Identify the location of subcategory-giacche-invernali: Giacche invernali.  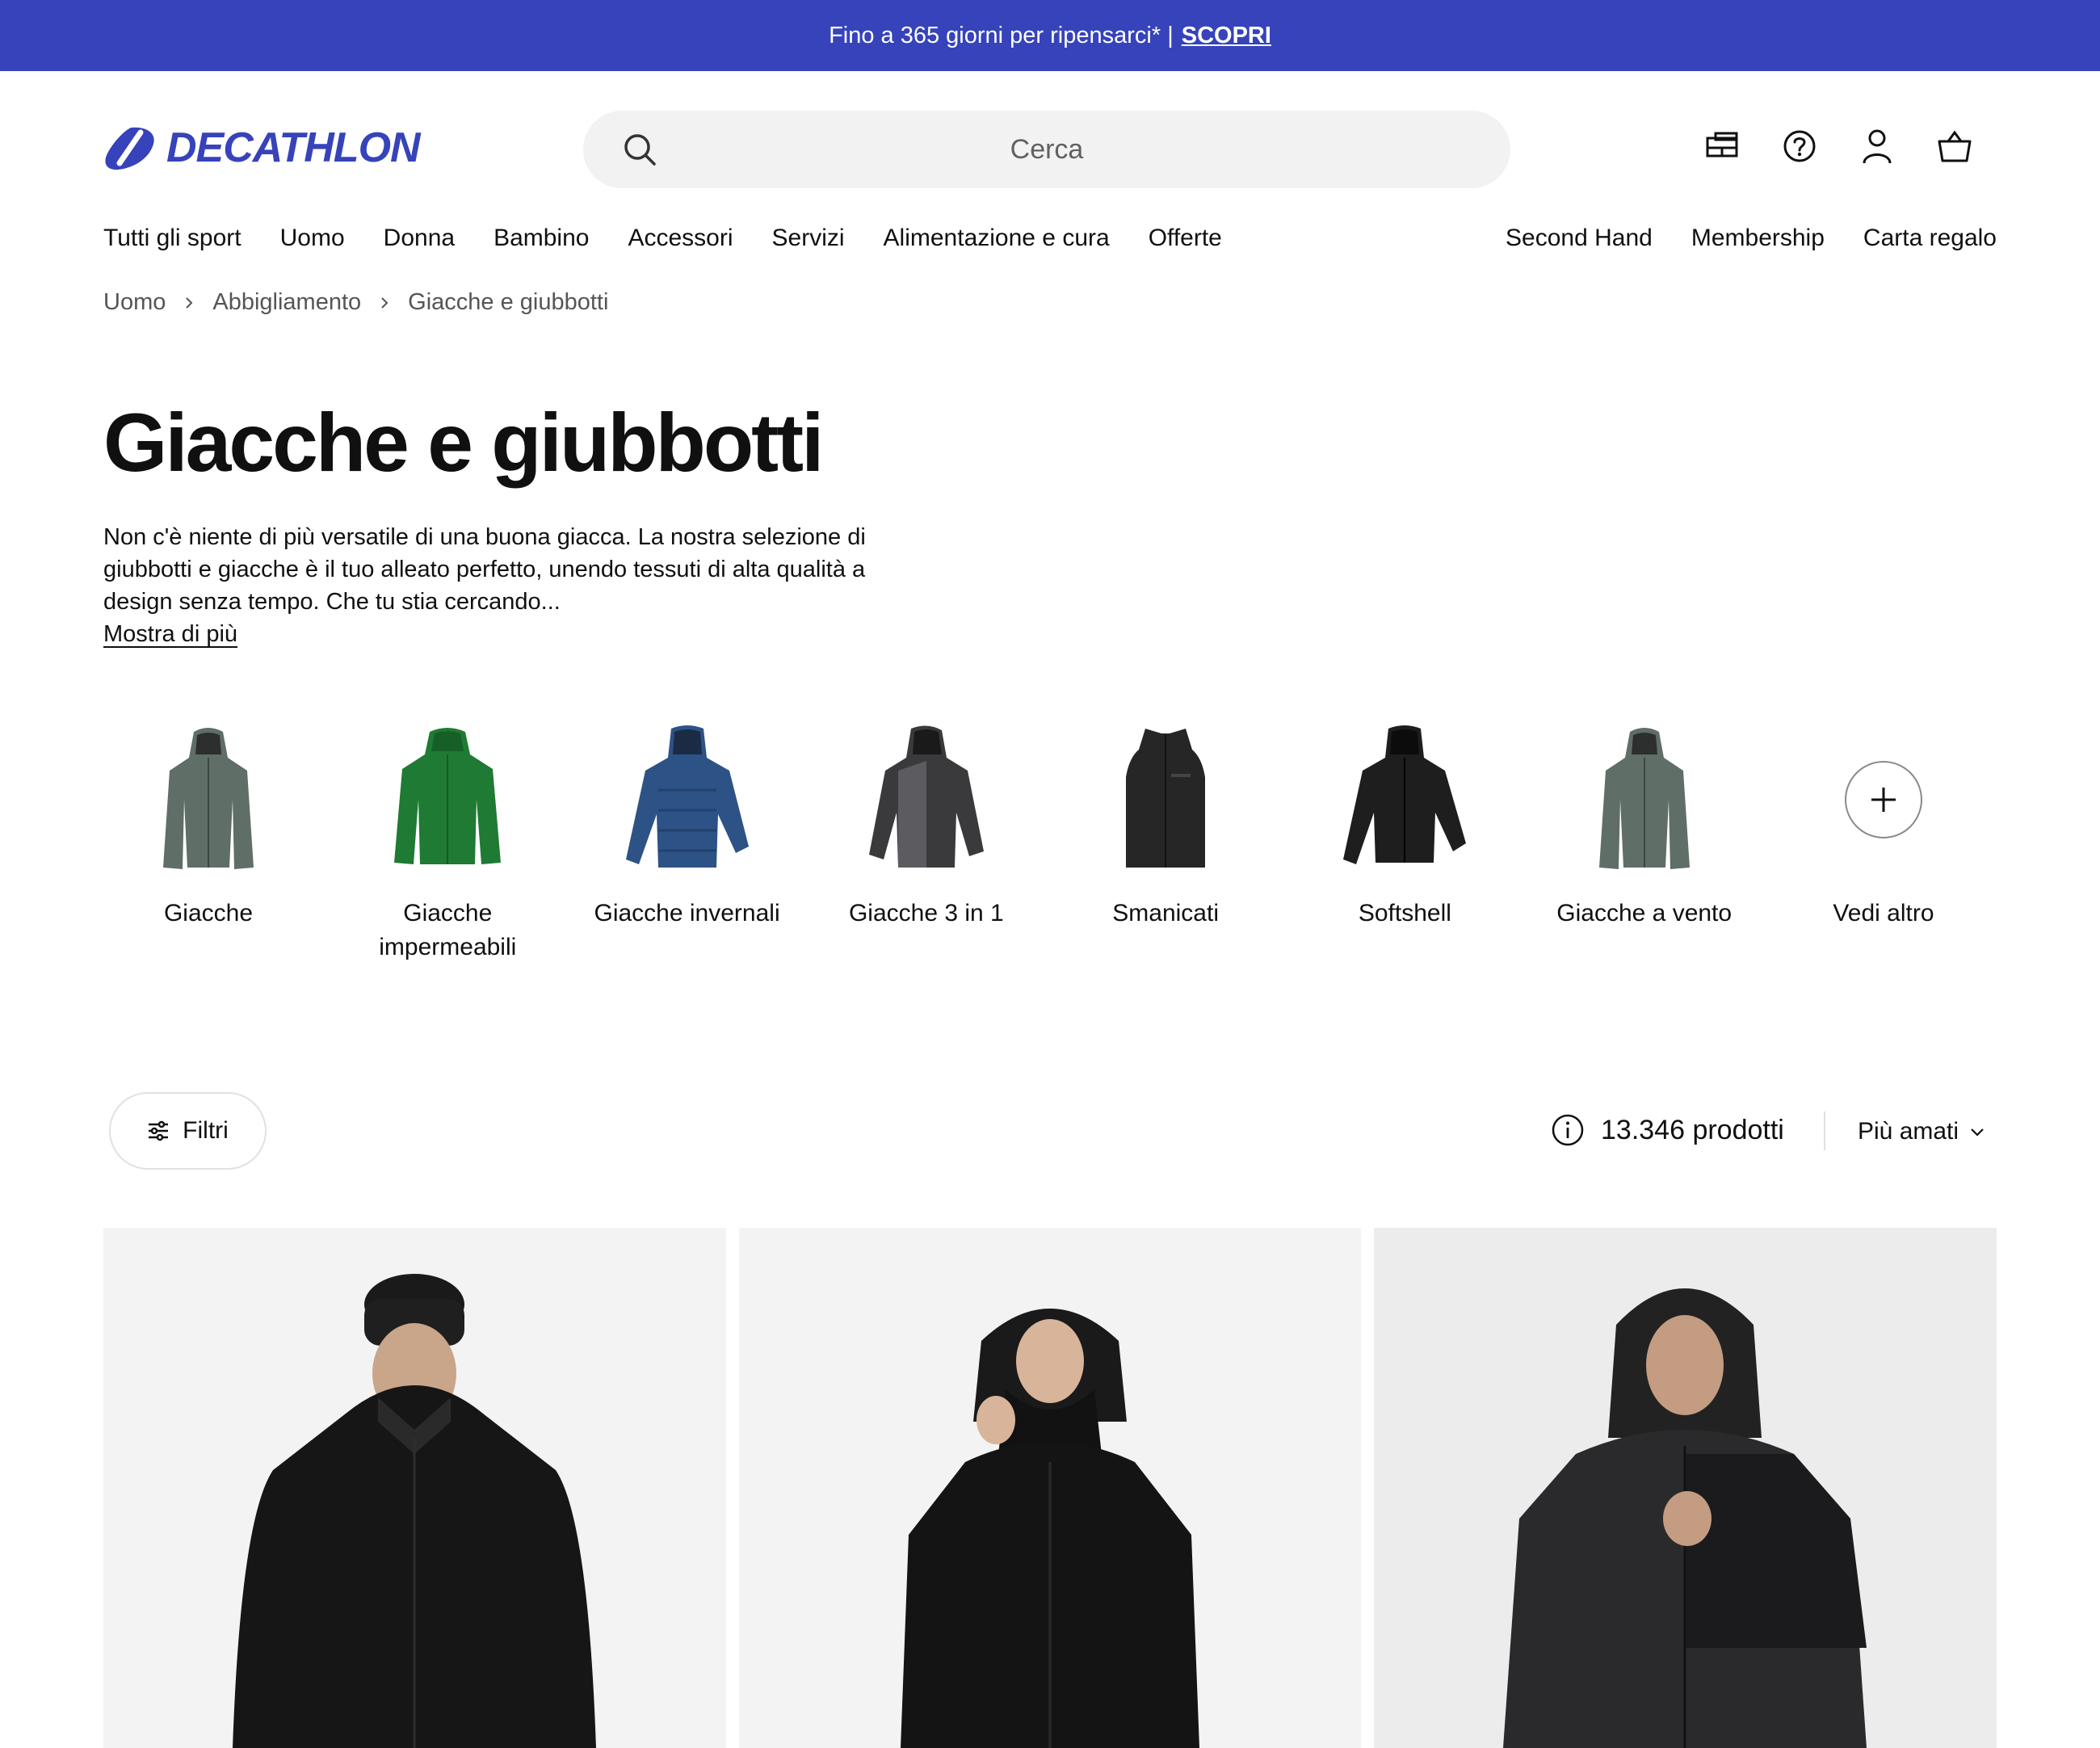
(687, 841).